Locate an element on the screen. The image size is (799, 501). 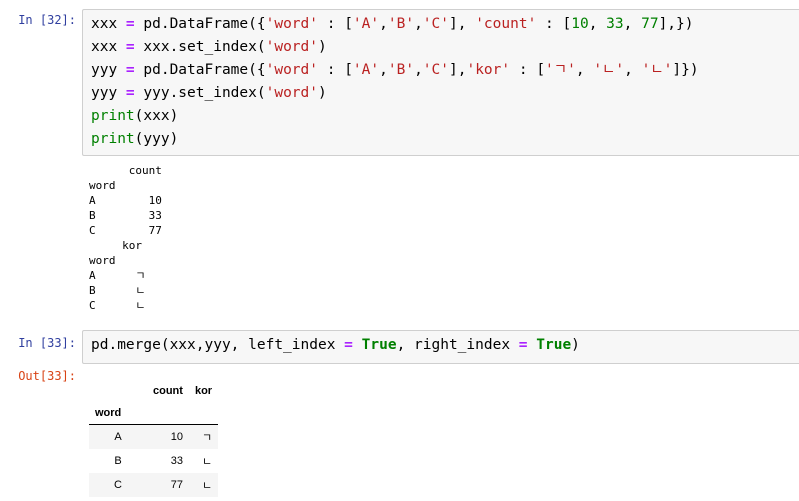
cell-kor: ㄱ is located at coordinates (207, 437).